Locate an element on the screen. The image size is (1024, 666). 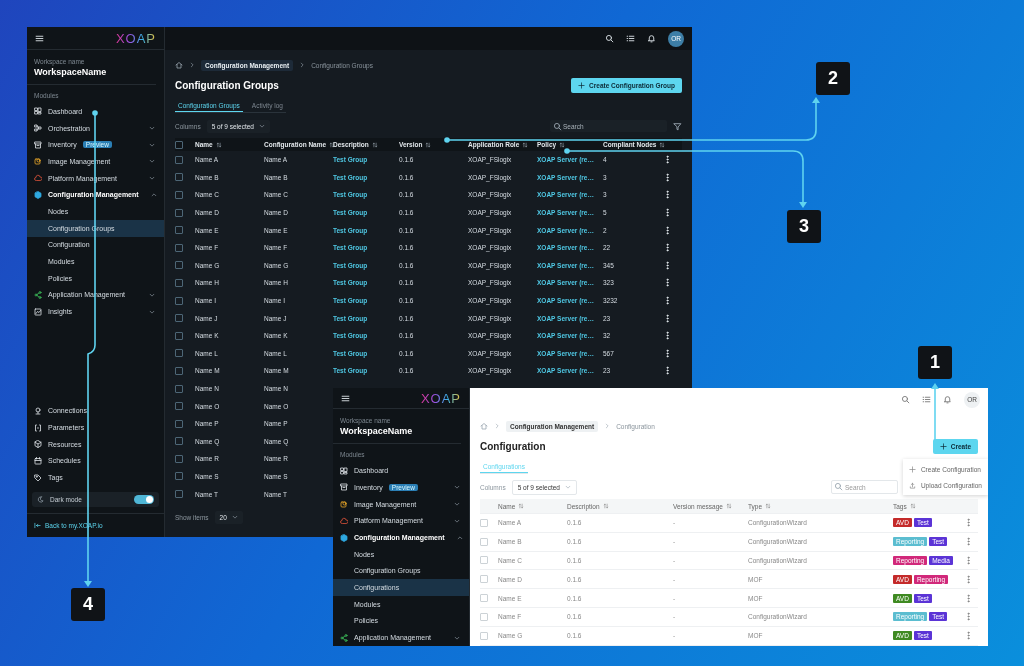
exit-icon is located at coordinates (37, 525).